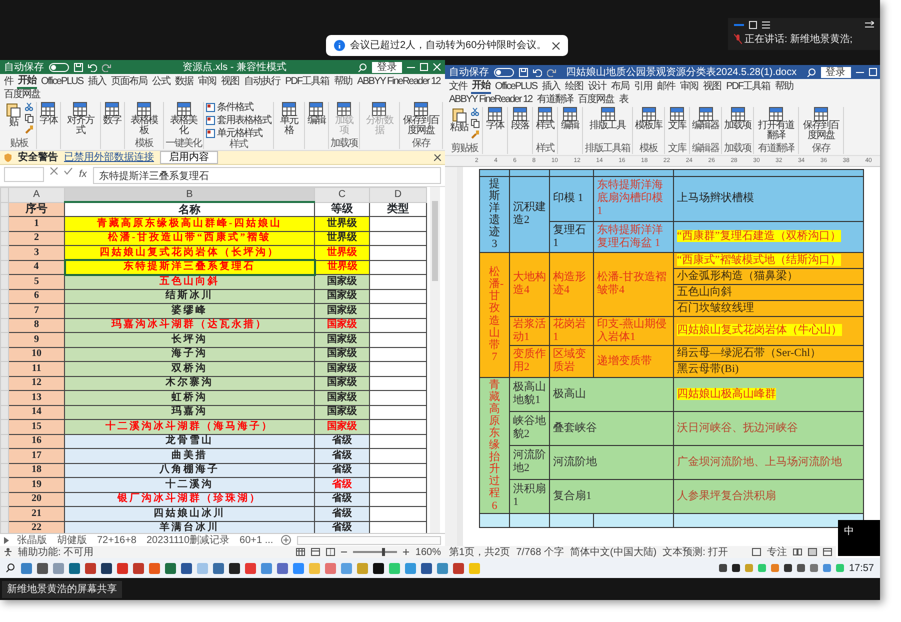  I want to click on close-icon, so click(556, 46).